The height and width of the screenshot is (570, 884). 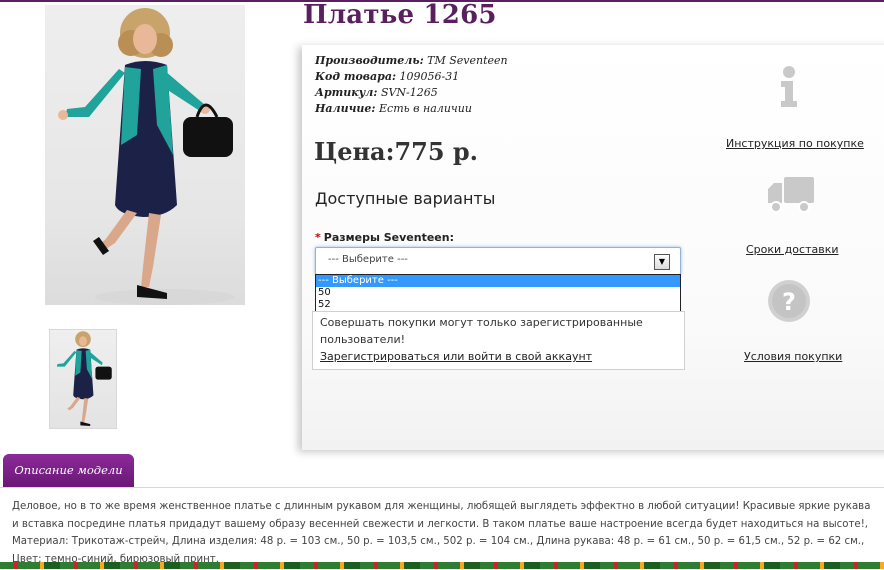 What do you see at coordinates (791, 197) in the screenshot?
I see `truck-icon` at bounding box center [791, 197].